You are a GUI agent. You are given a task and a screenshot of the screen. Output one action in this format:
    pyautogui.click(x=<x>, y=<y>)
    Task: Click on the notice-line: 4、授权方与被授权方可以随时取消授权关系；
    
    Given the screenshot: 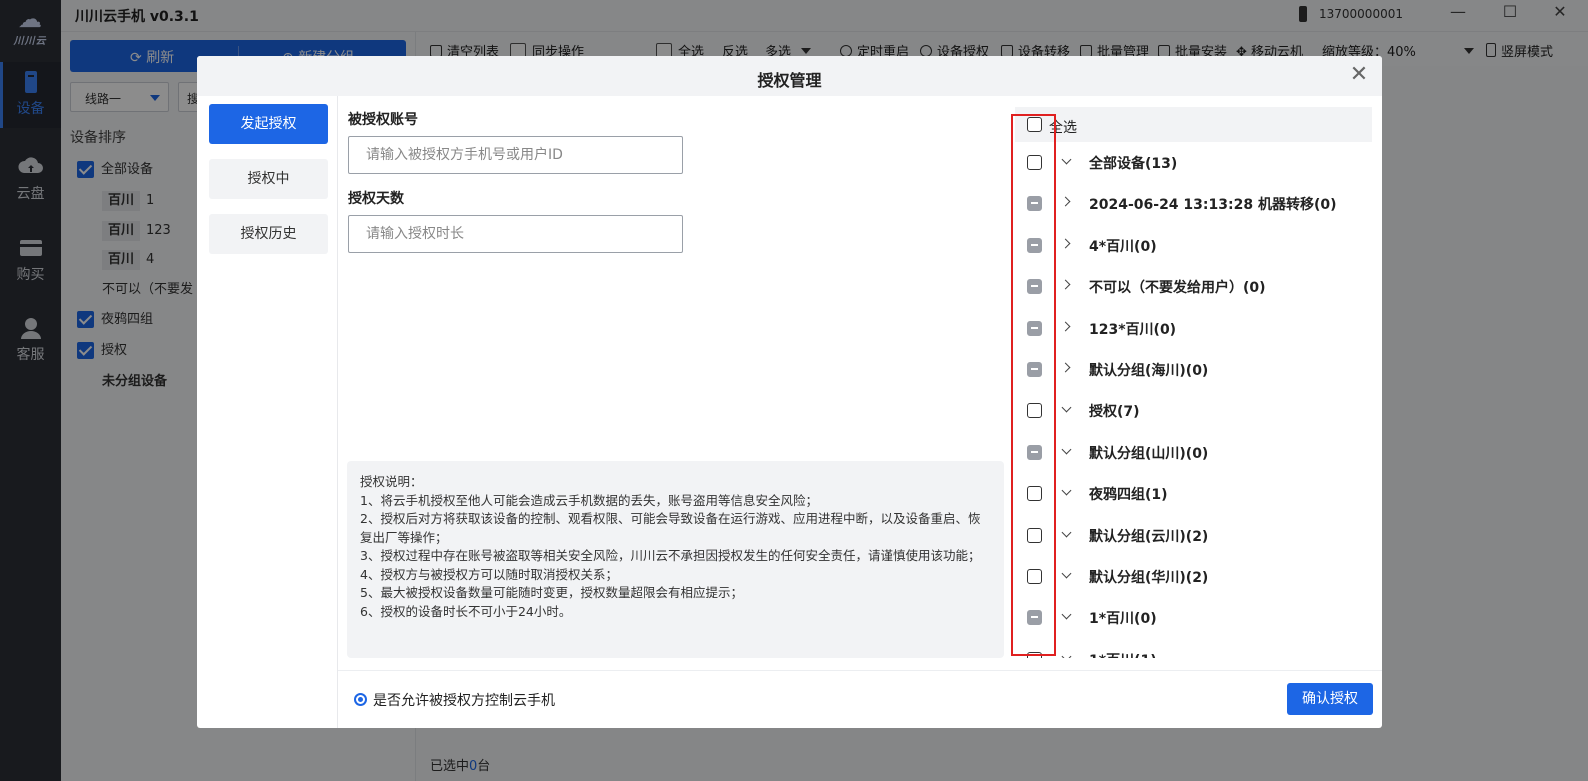 What is the action you would take?
    pyautogui.click(x=489, y=574)
    